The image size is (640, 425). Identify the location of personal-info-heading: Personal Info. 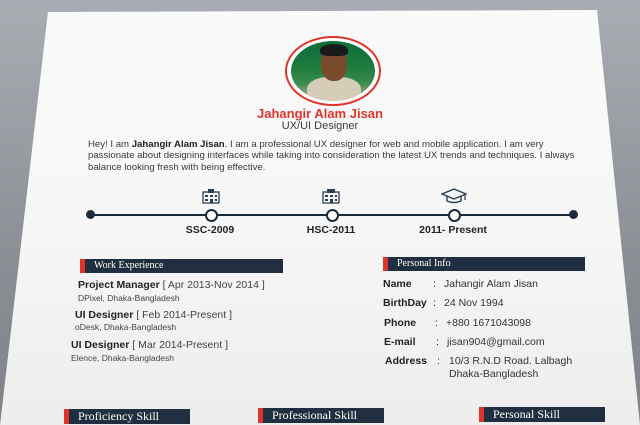
(484, 264).